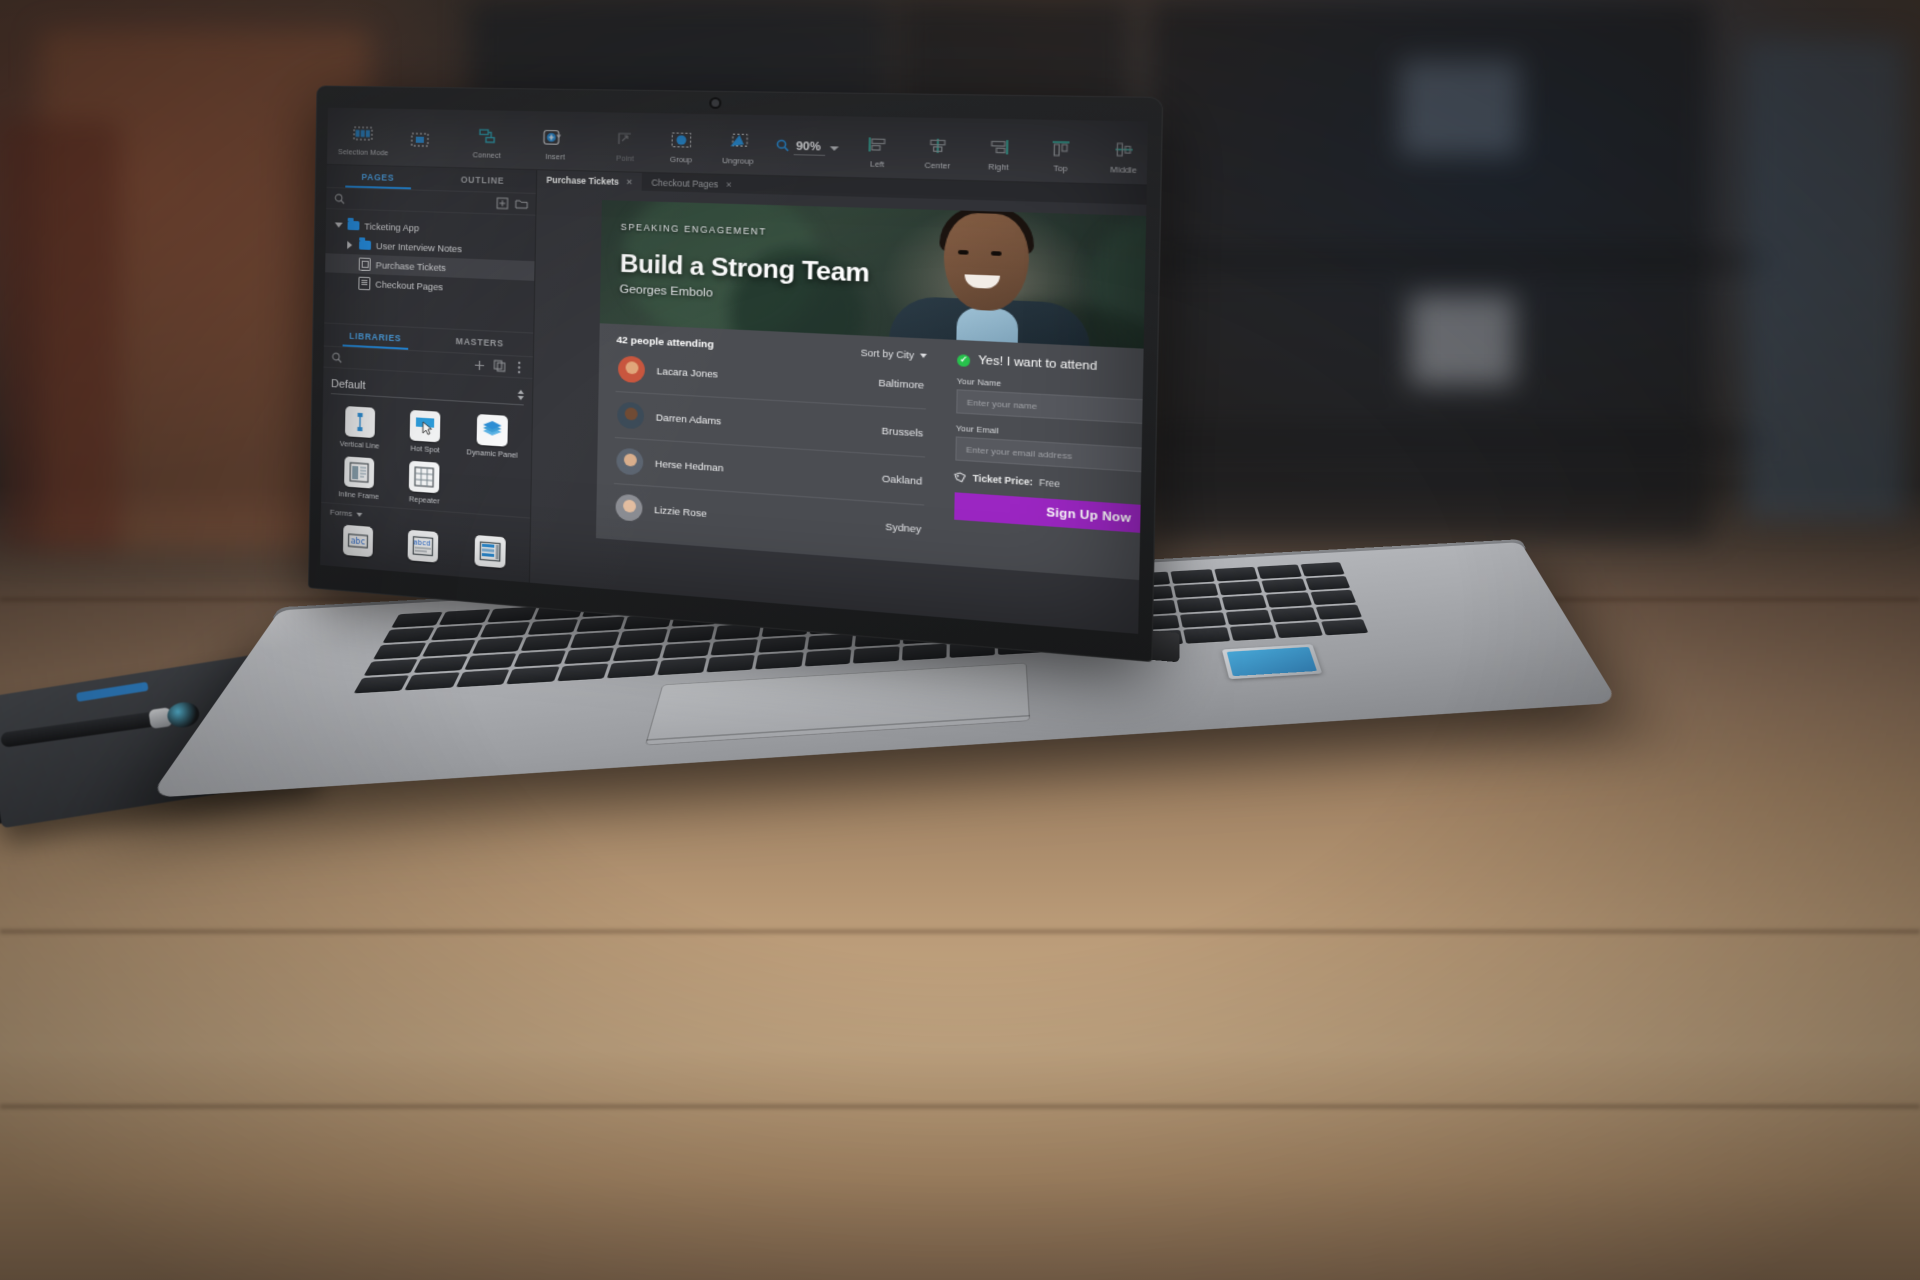  Describe the element at coordinates (555, 156) in the screenshot. I see `insert-label: Insert` at that location.